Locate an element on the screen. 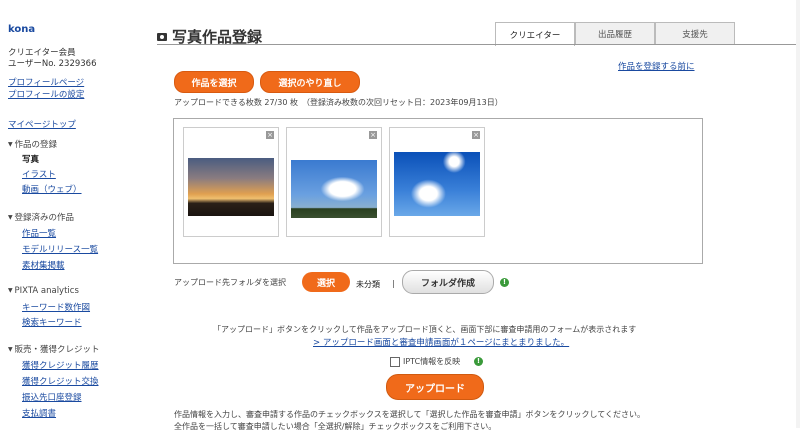 The image size is (800, 432). sidebar-item-keyword-count: キーワード数作図 is located at coordinates (56, 307).